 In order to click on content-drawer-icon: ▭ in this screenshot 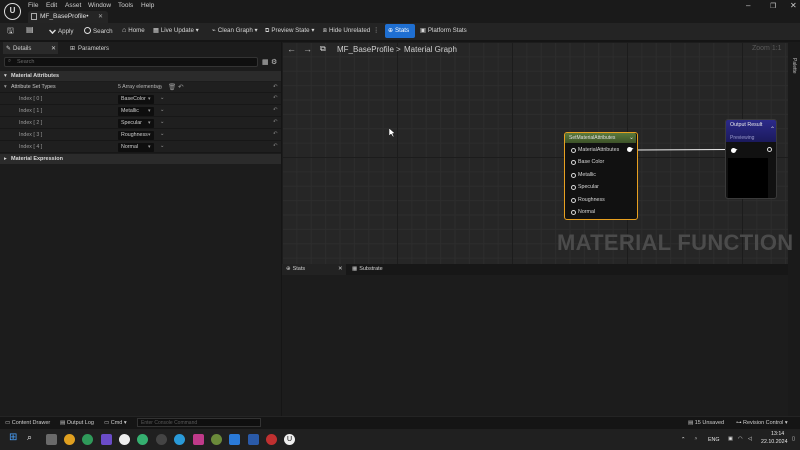, I will do `click(8, 423)`.